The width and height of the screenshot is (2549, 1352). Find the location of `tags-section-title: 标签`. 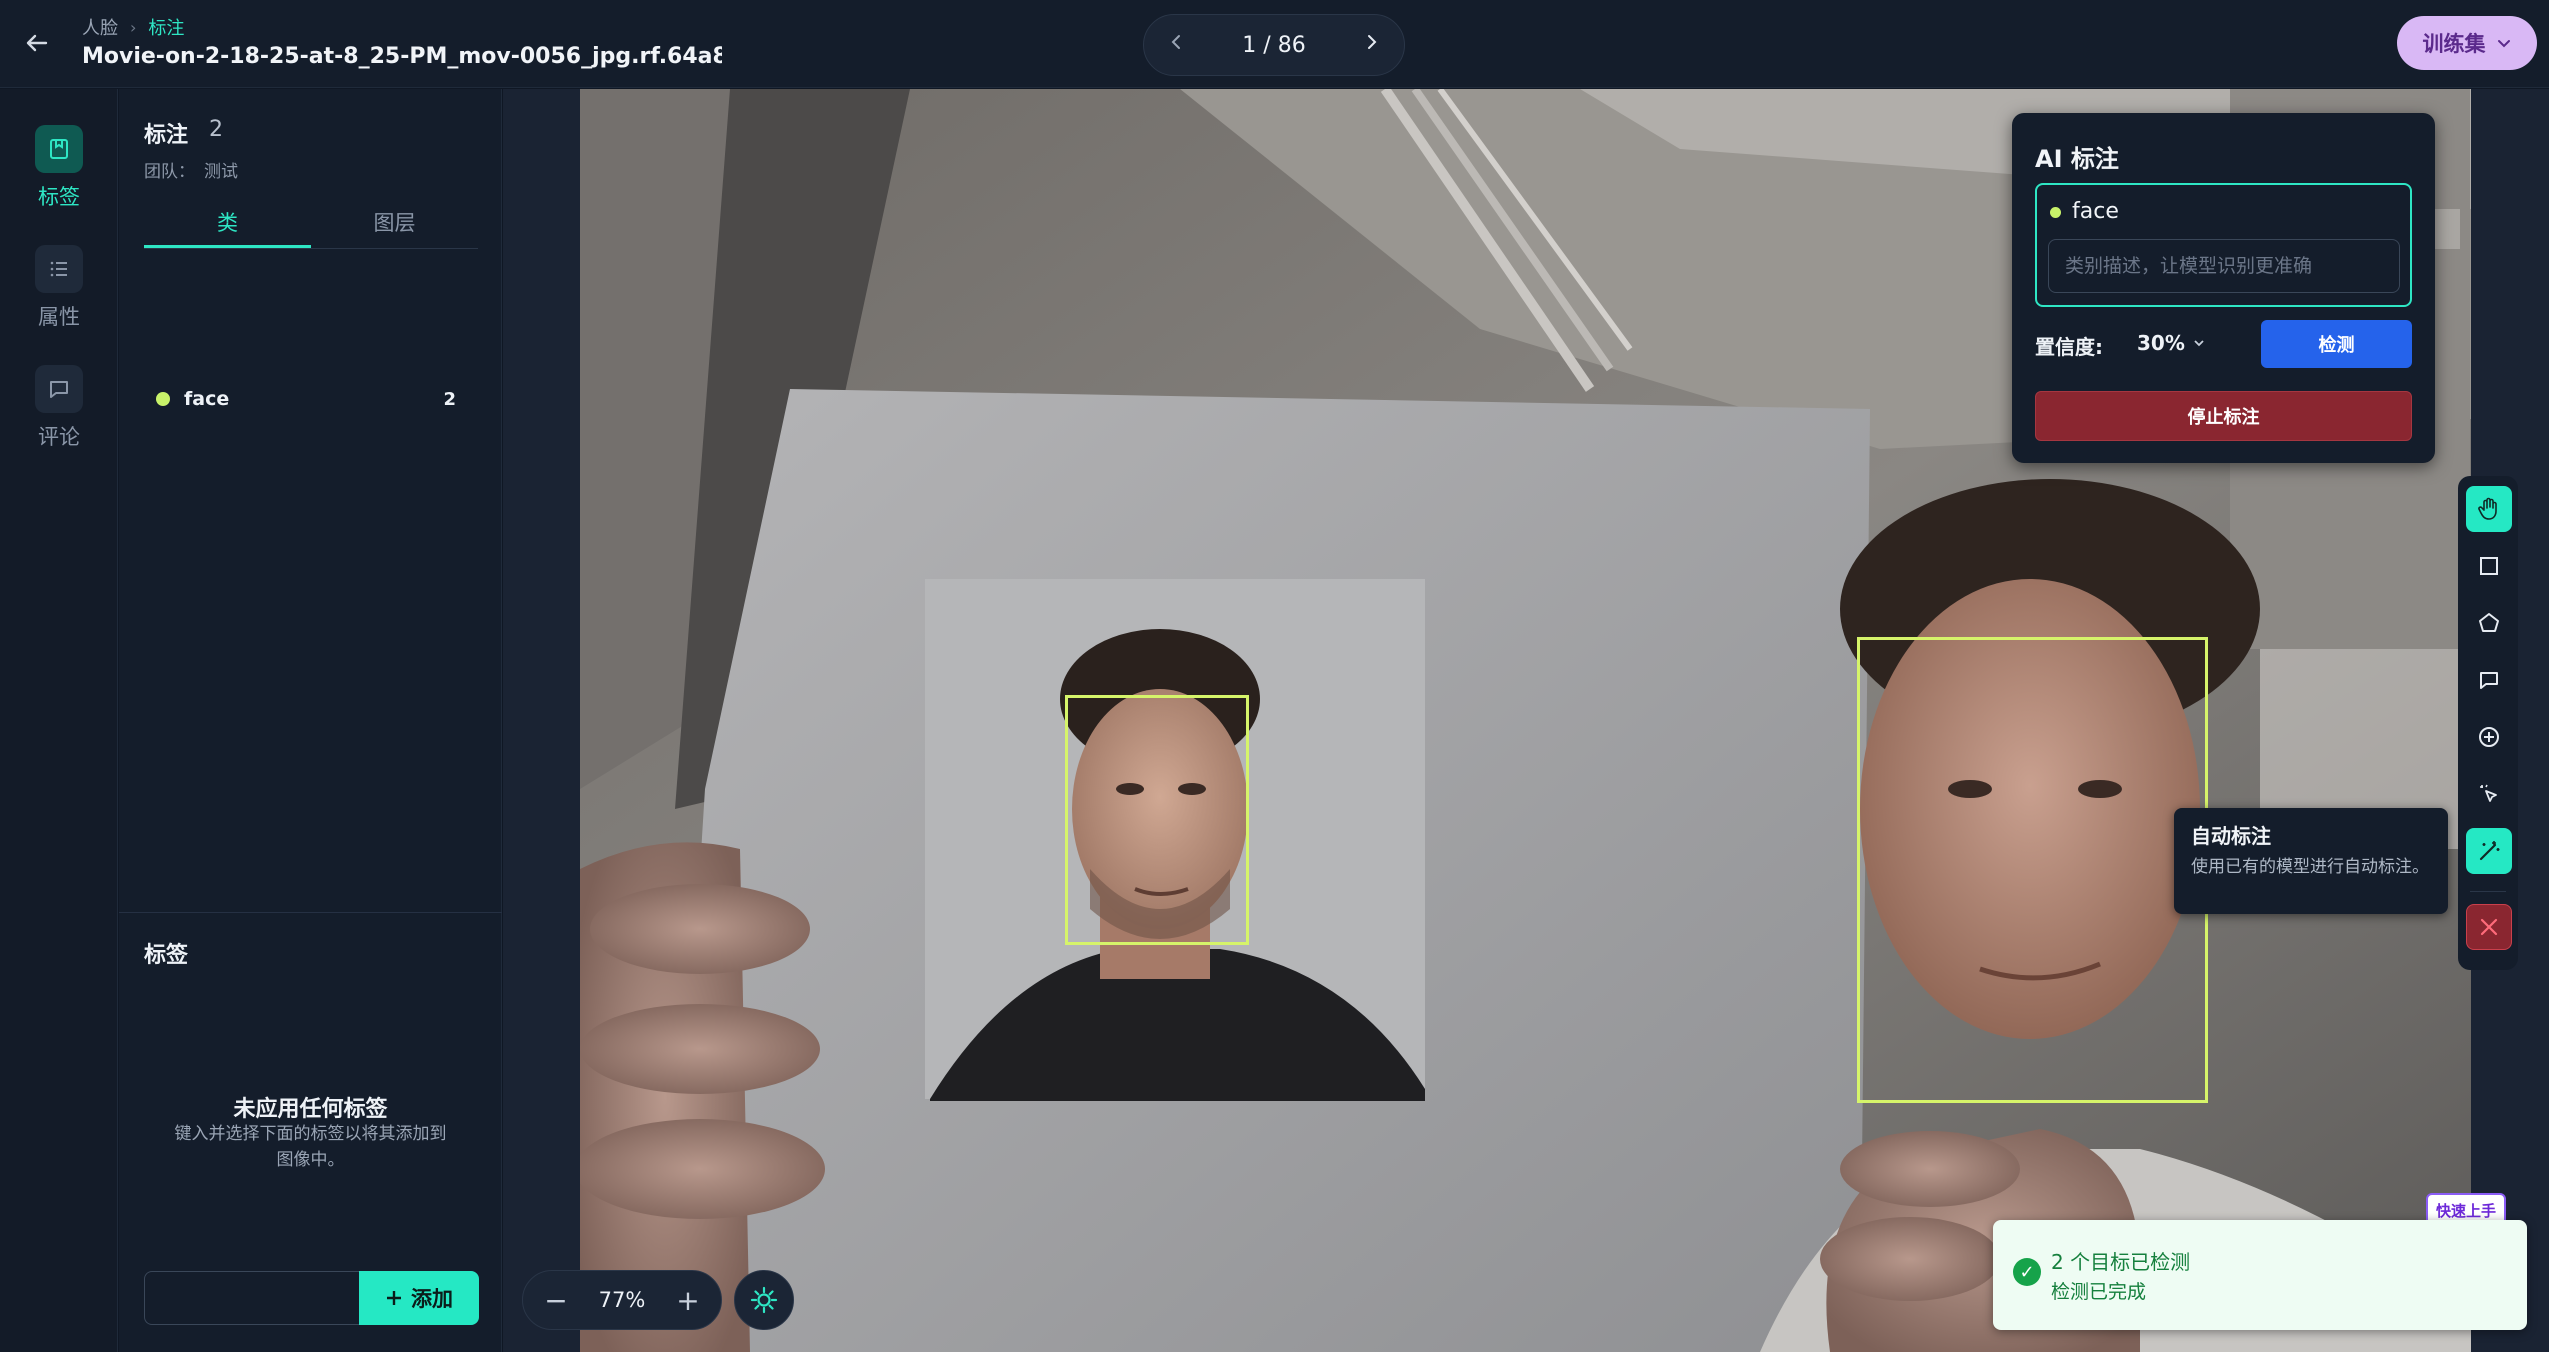

tags-section-title: 标签 is located at coordinates (166, 955).